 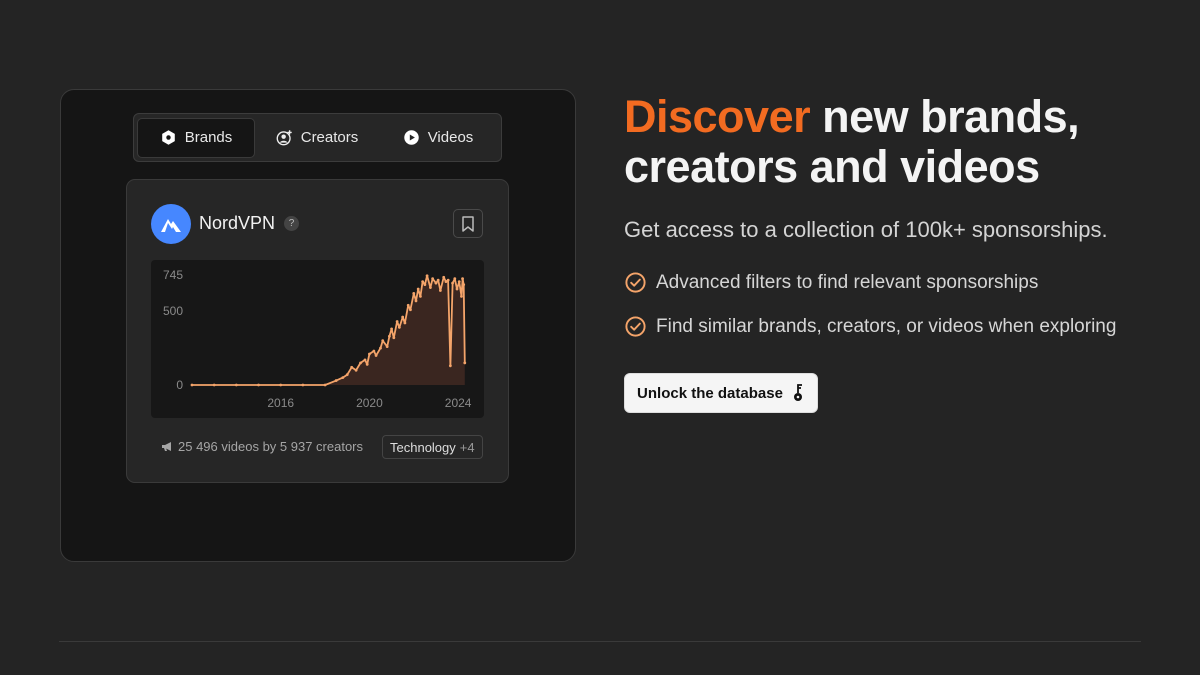 What do you see at coordinates (329, 137) in the screenshot?
I see `tab-creators-label: Creators` at bounding box center [329, 137].